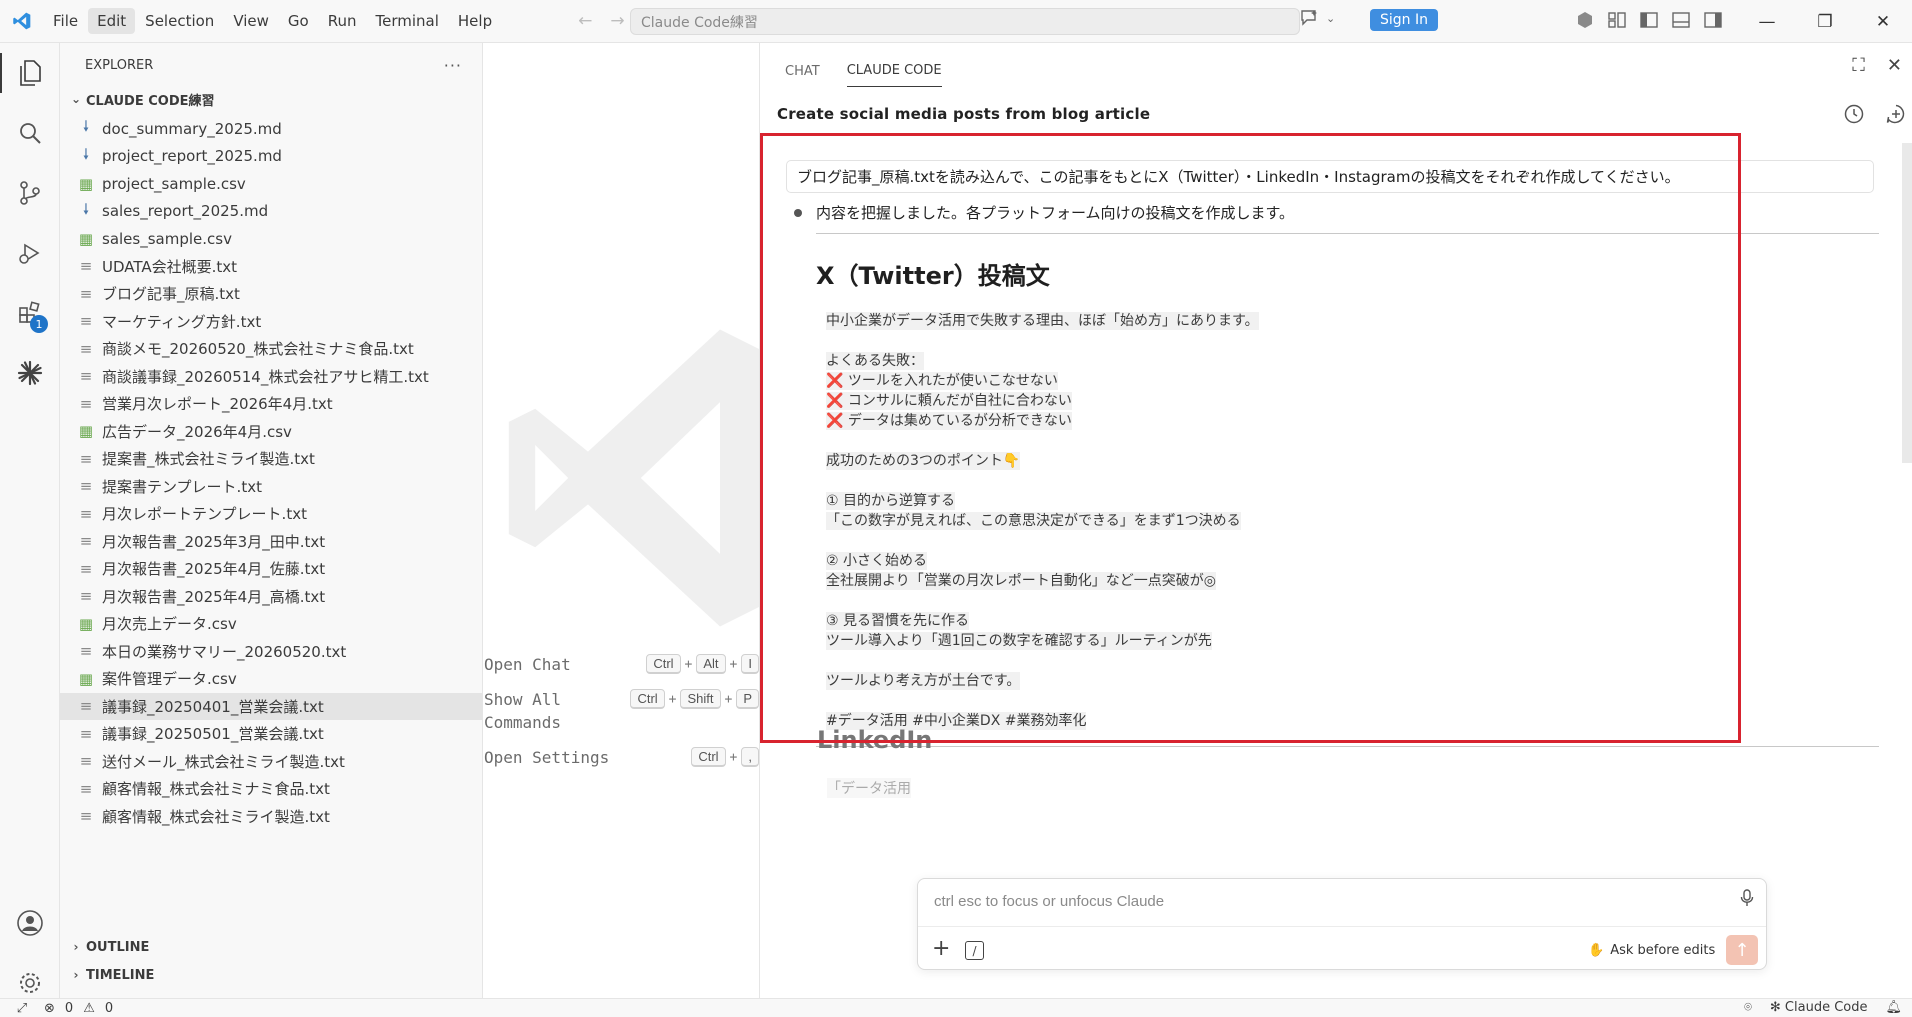 This screenshot has height=1017, width=1912. Describe the element at coordinates (30, 73) in the screenshot. I see `explorer-icon` at that location.